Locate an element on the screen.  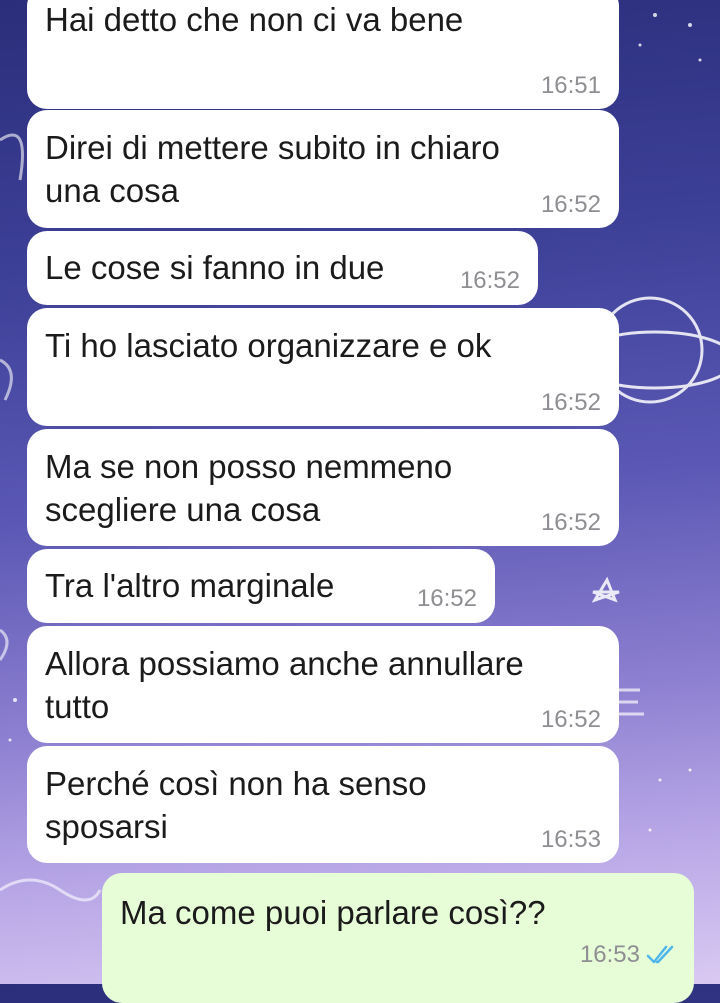
message-text: Ma come puoi parlare così?? is located at coordinates (333, 912).